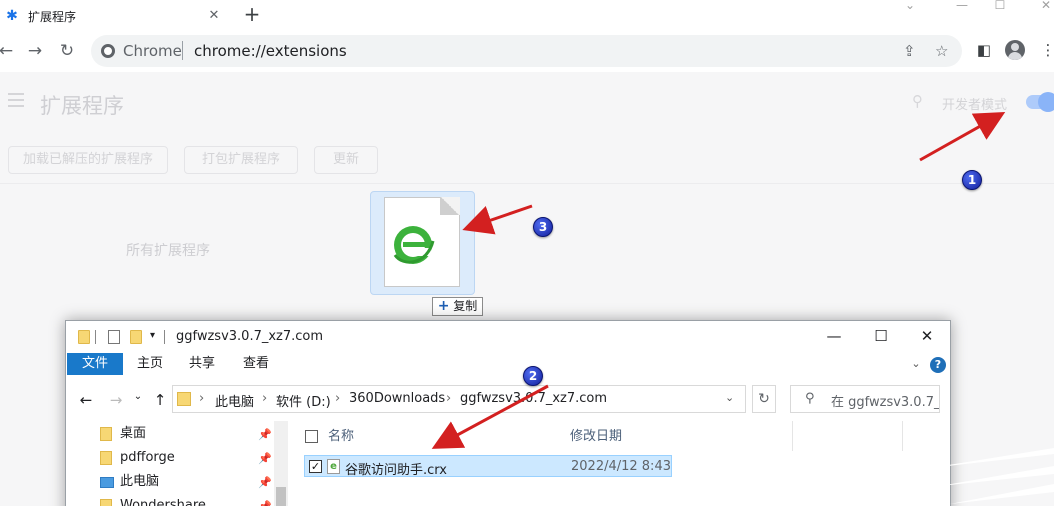  I want to click on nav-item-desktop: 桌面, so click(123, 434).